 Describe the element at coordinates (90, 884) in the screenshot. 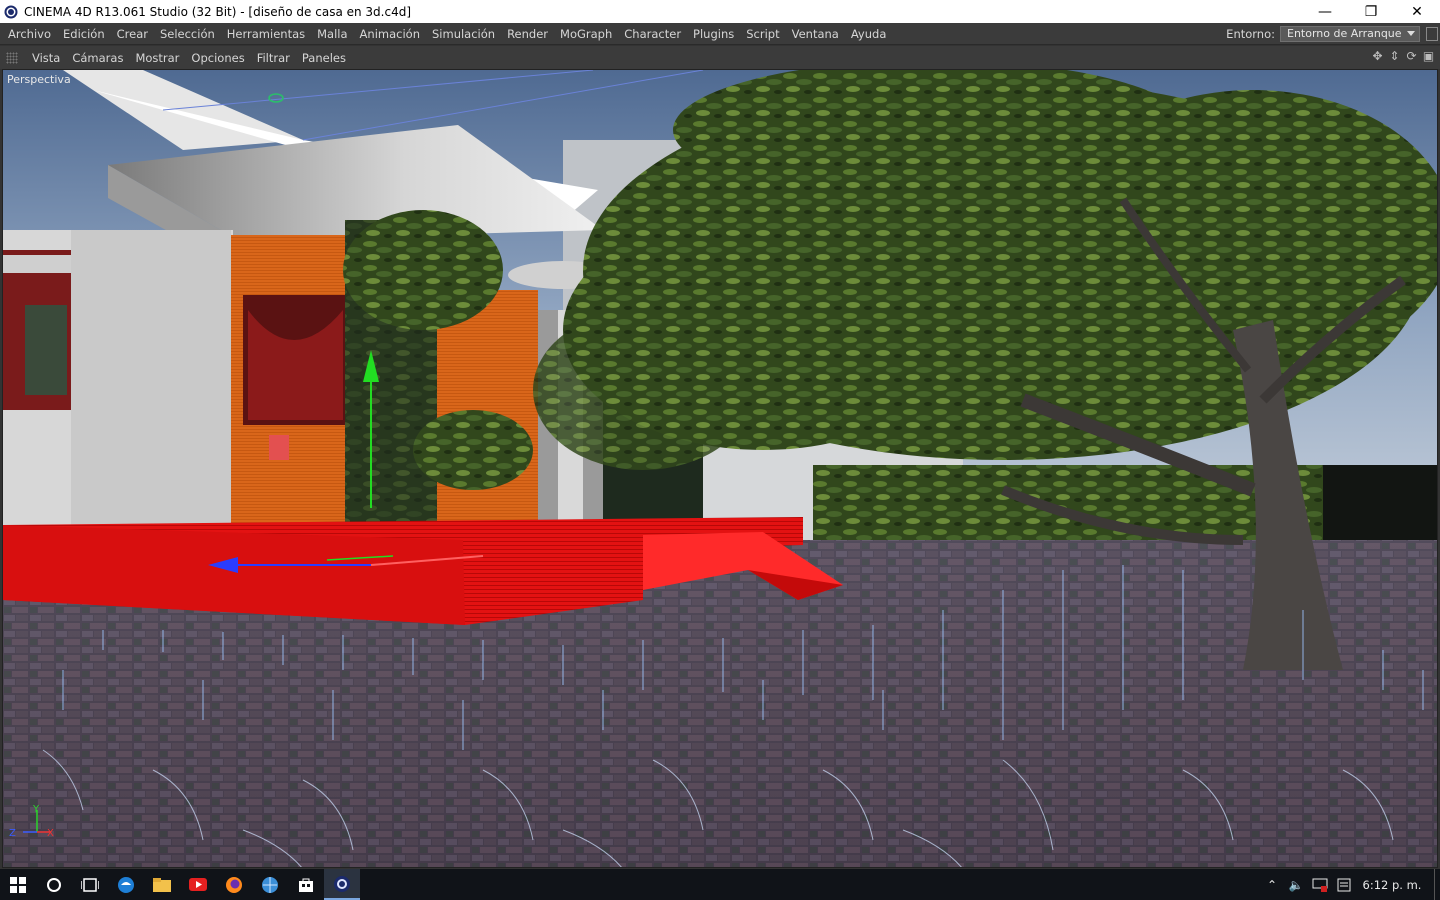

I see `task-view-icon` at that location.